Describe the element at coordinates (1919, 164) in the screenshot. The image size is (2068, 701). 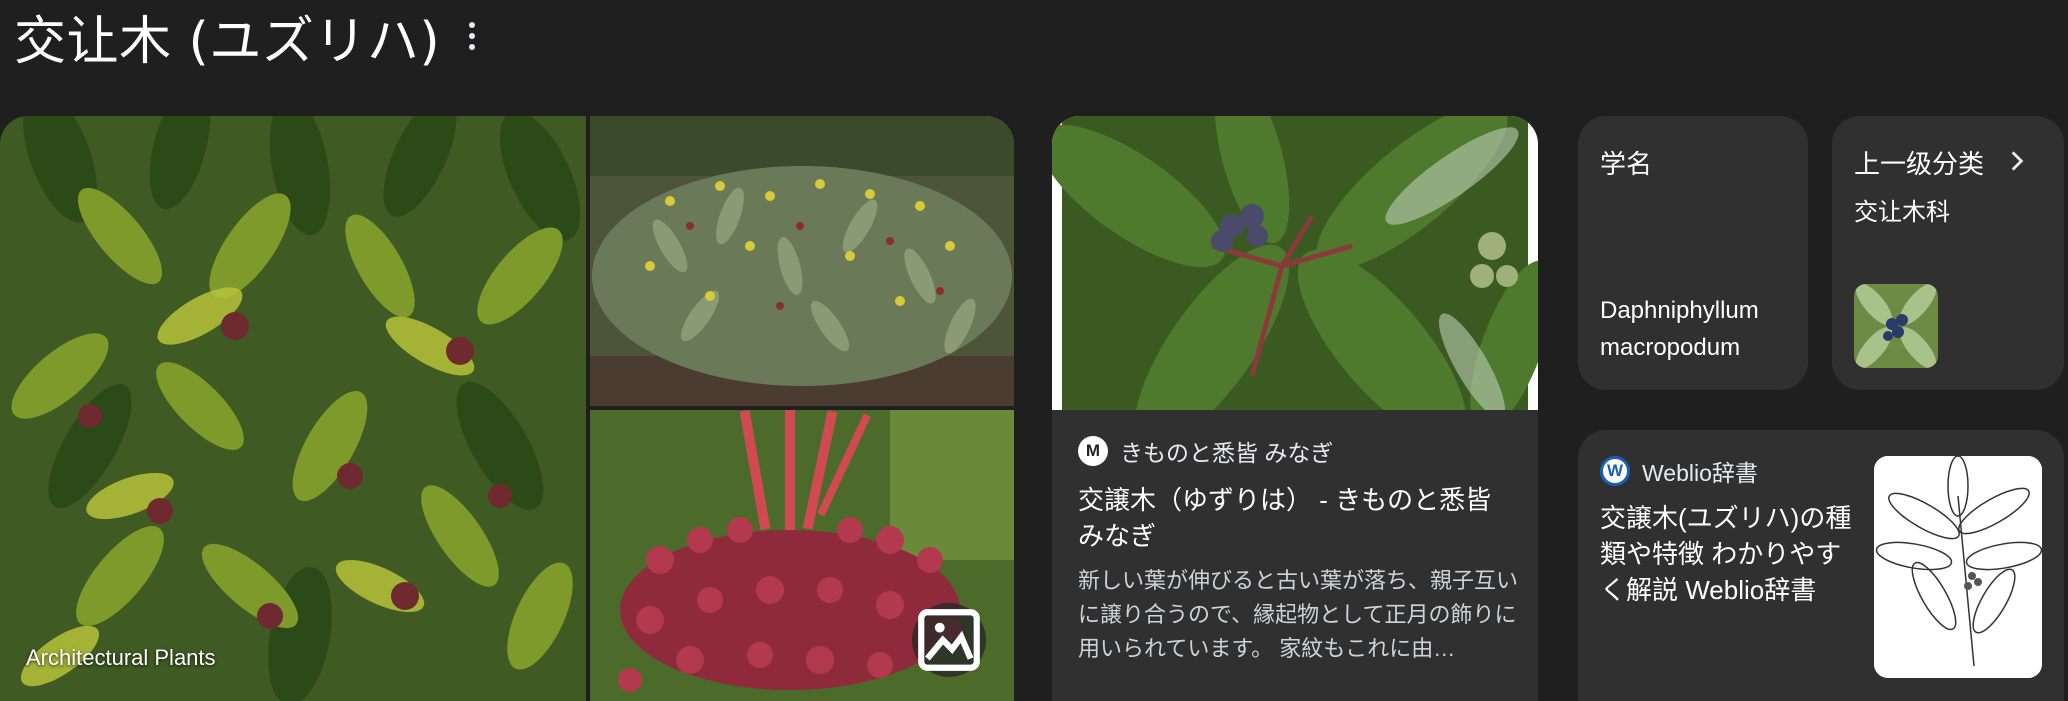
I see `fact-label: 上一级分类` at that location.